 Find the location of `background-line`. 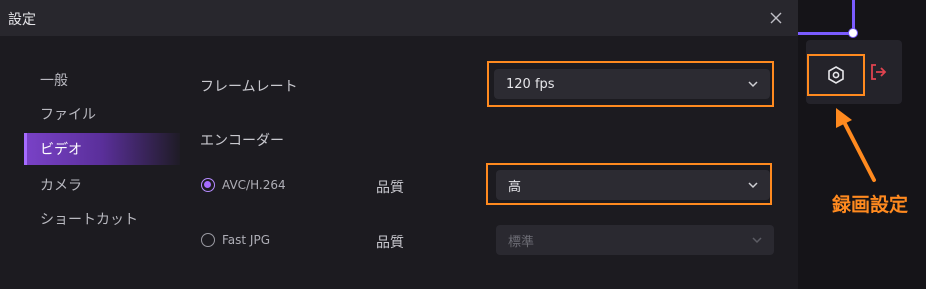

background-line is located at coordinates (826, 33).